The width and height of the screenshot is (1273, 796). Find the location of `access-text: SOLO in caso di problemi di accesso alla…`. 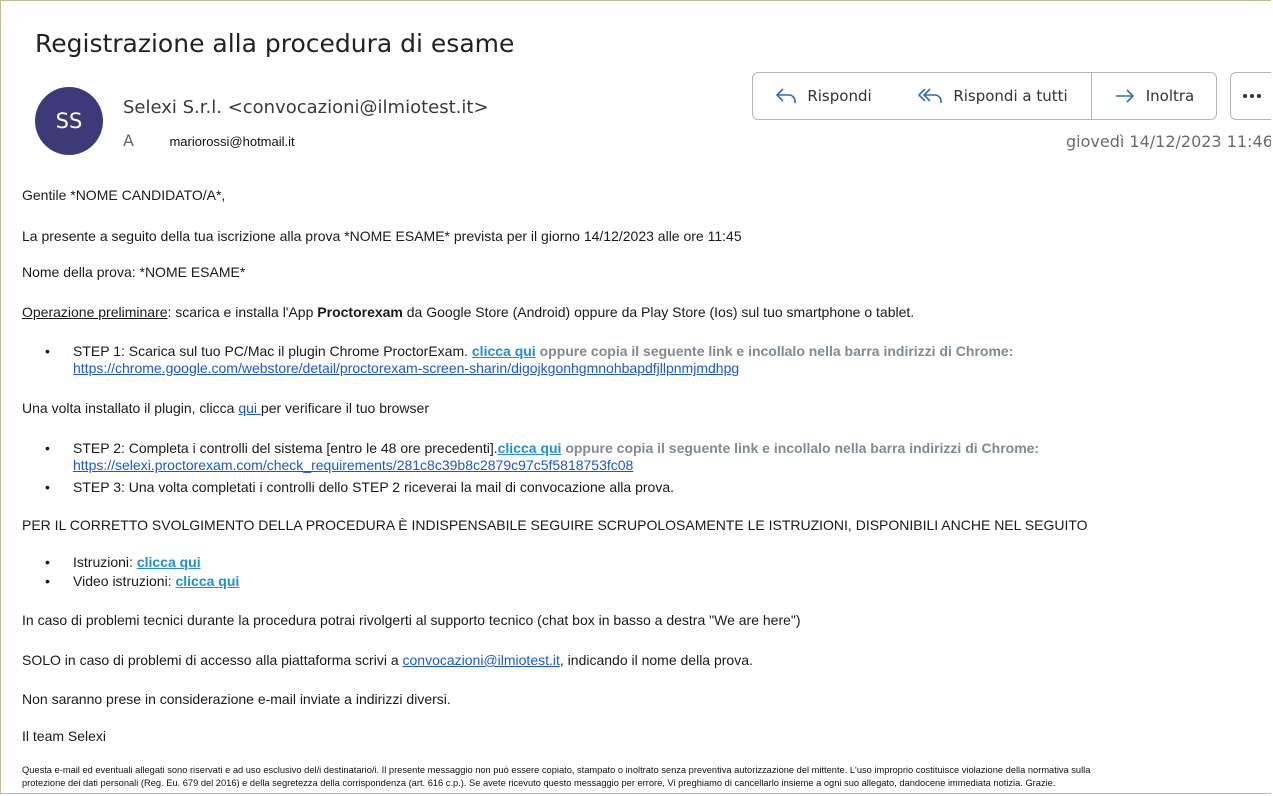

access-text: SOLO in caso di problemi di accesso alla… is located at coordinates (212, 660).